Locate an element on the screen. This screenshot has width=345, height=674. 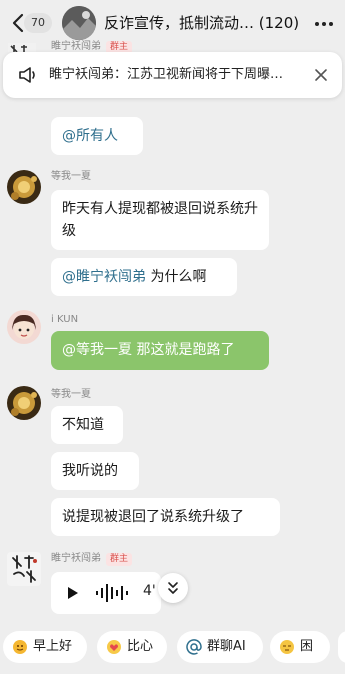
chip-label: 比心 is located at coordinates (140, 646).